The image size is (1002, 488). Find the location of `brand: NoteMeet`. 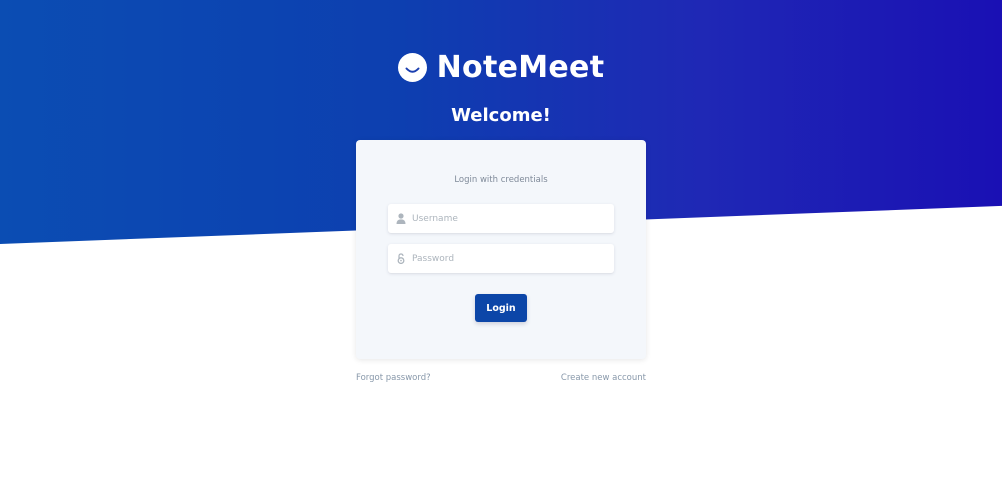

brand: NoteMeet is located at coordinates (501, 67).